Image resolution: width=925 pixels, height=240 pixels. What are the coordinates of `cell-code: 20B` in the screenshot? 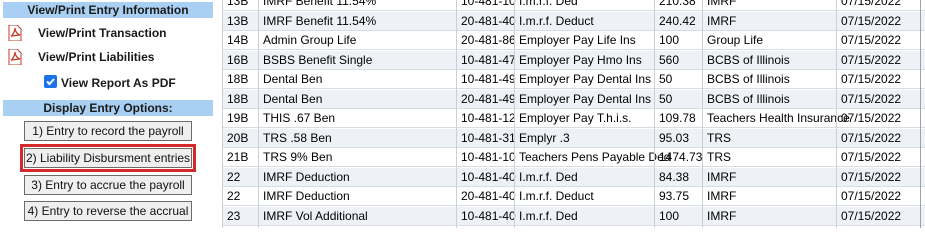 It's located at (238, 137).